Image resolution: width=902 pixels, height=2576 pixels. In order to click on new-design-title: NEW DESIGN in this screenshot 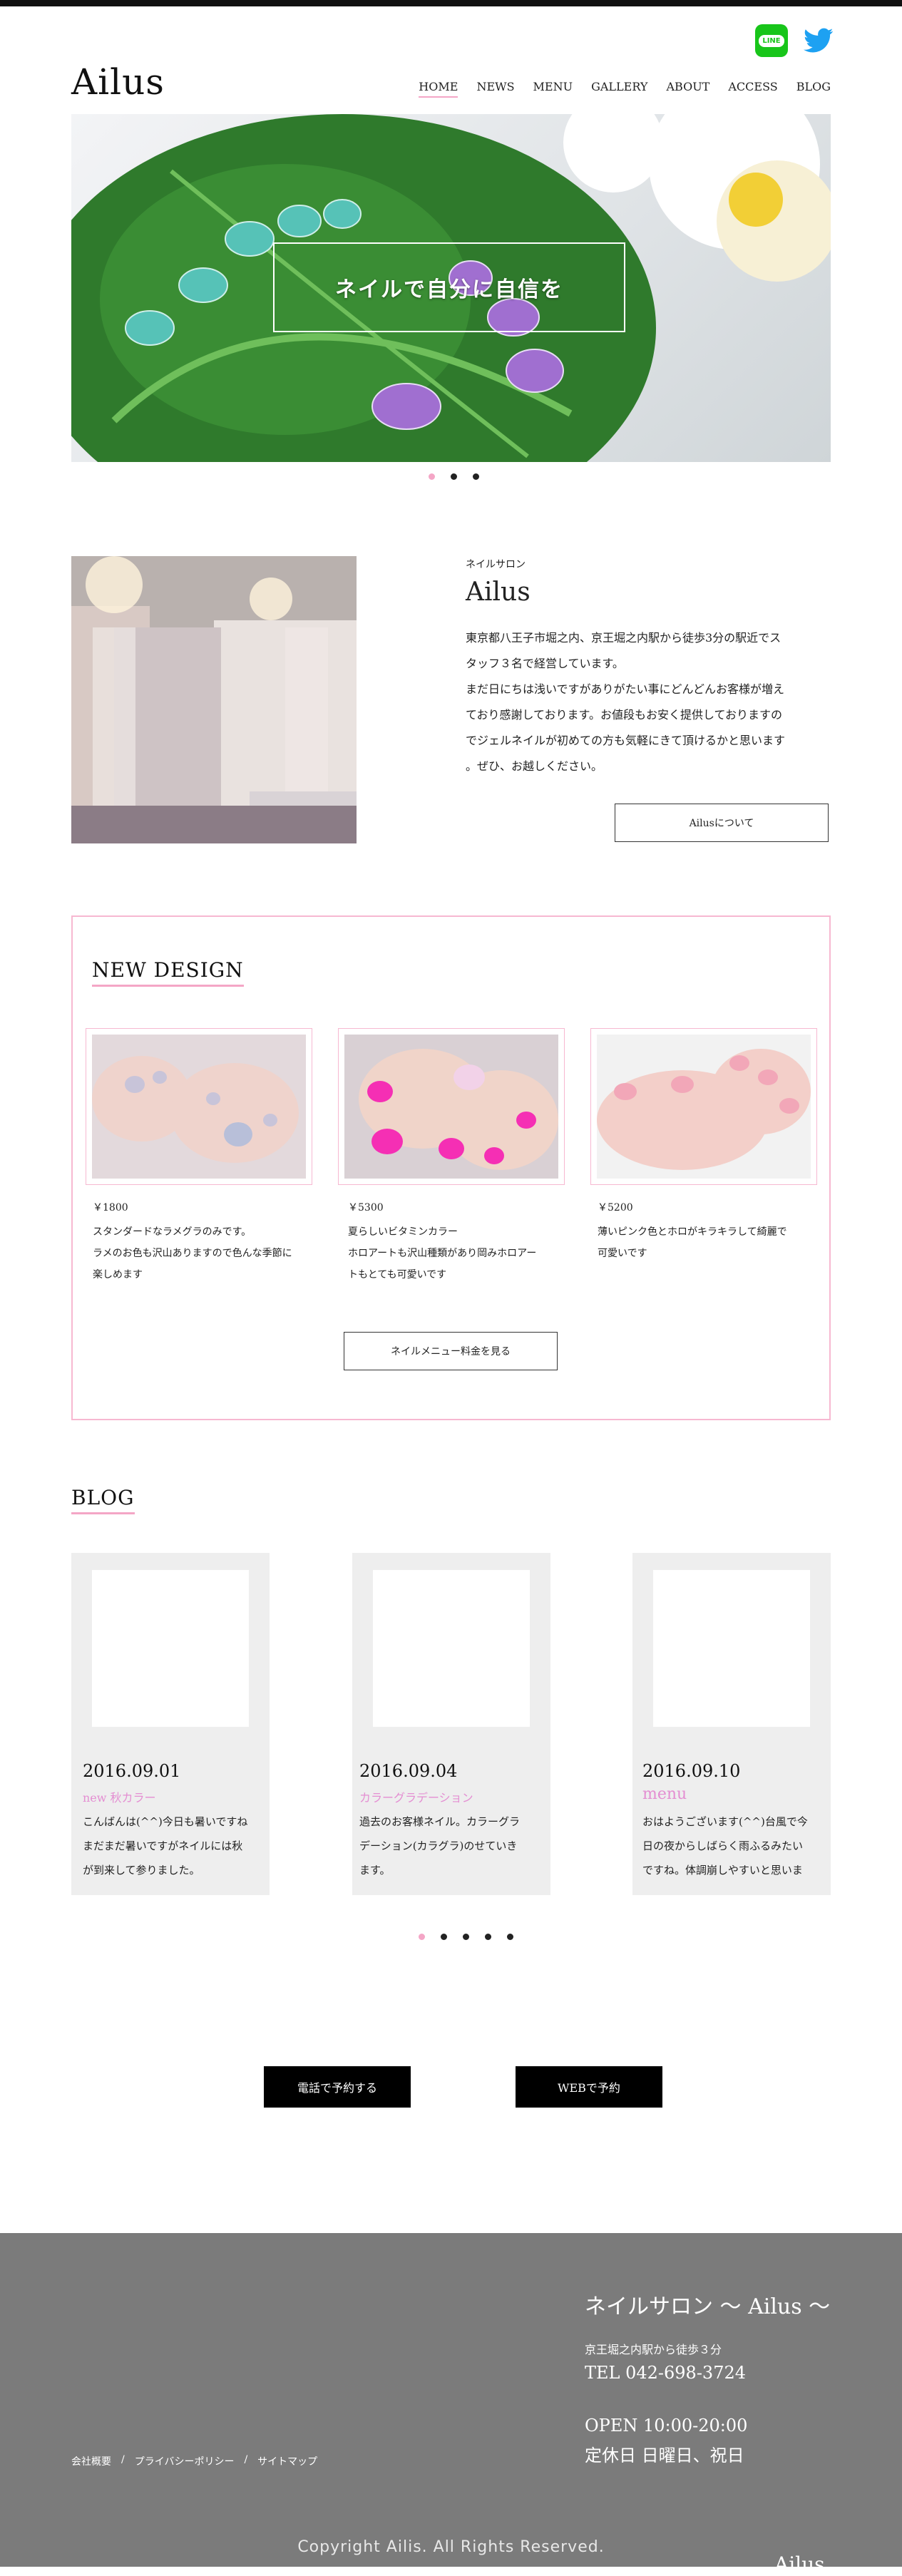, I will do `click(168, 972)`.